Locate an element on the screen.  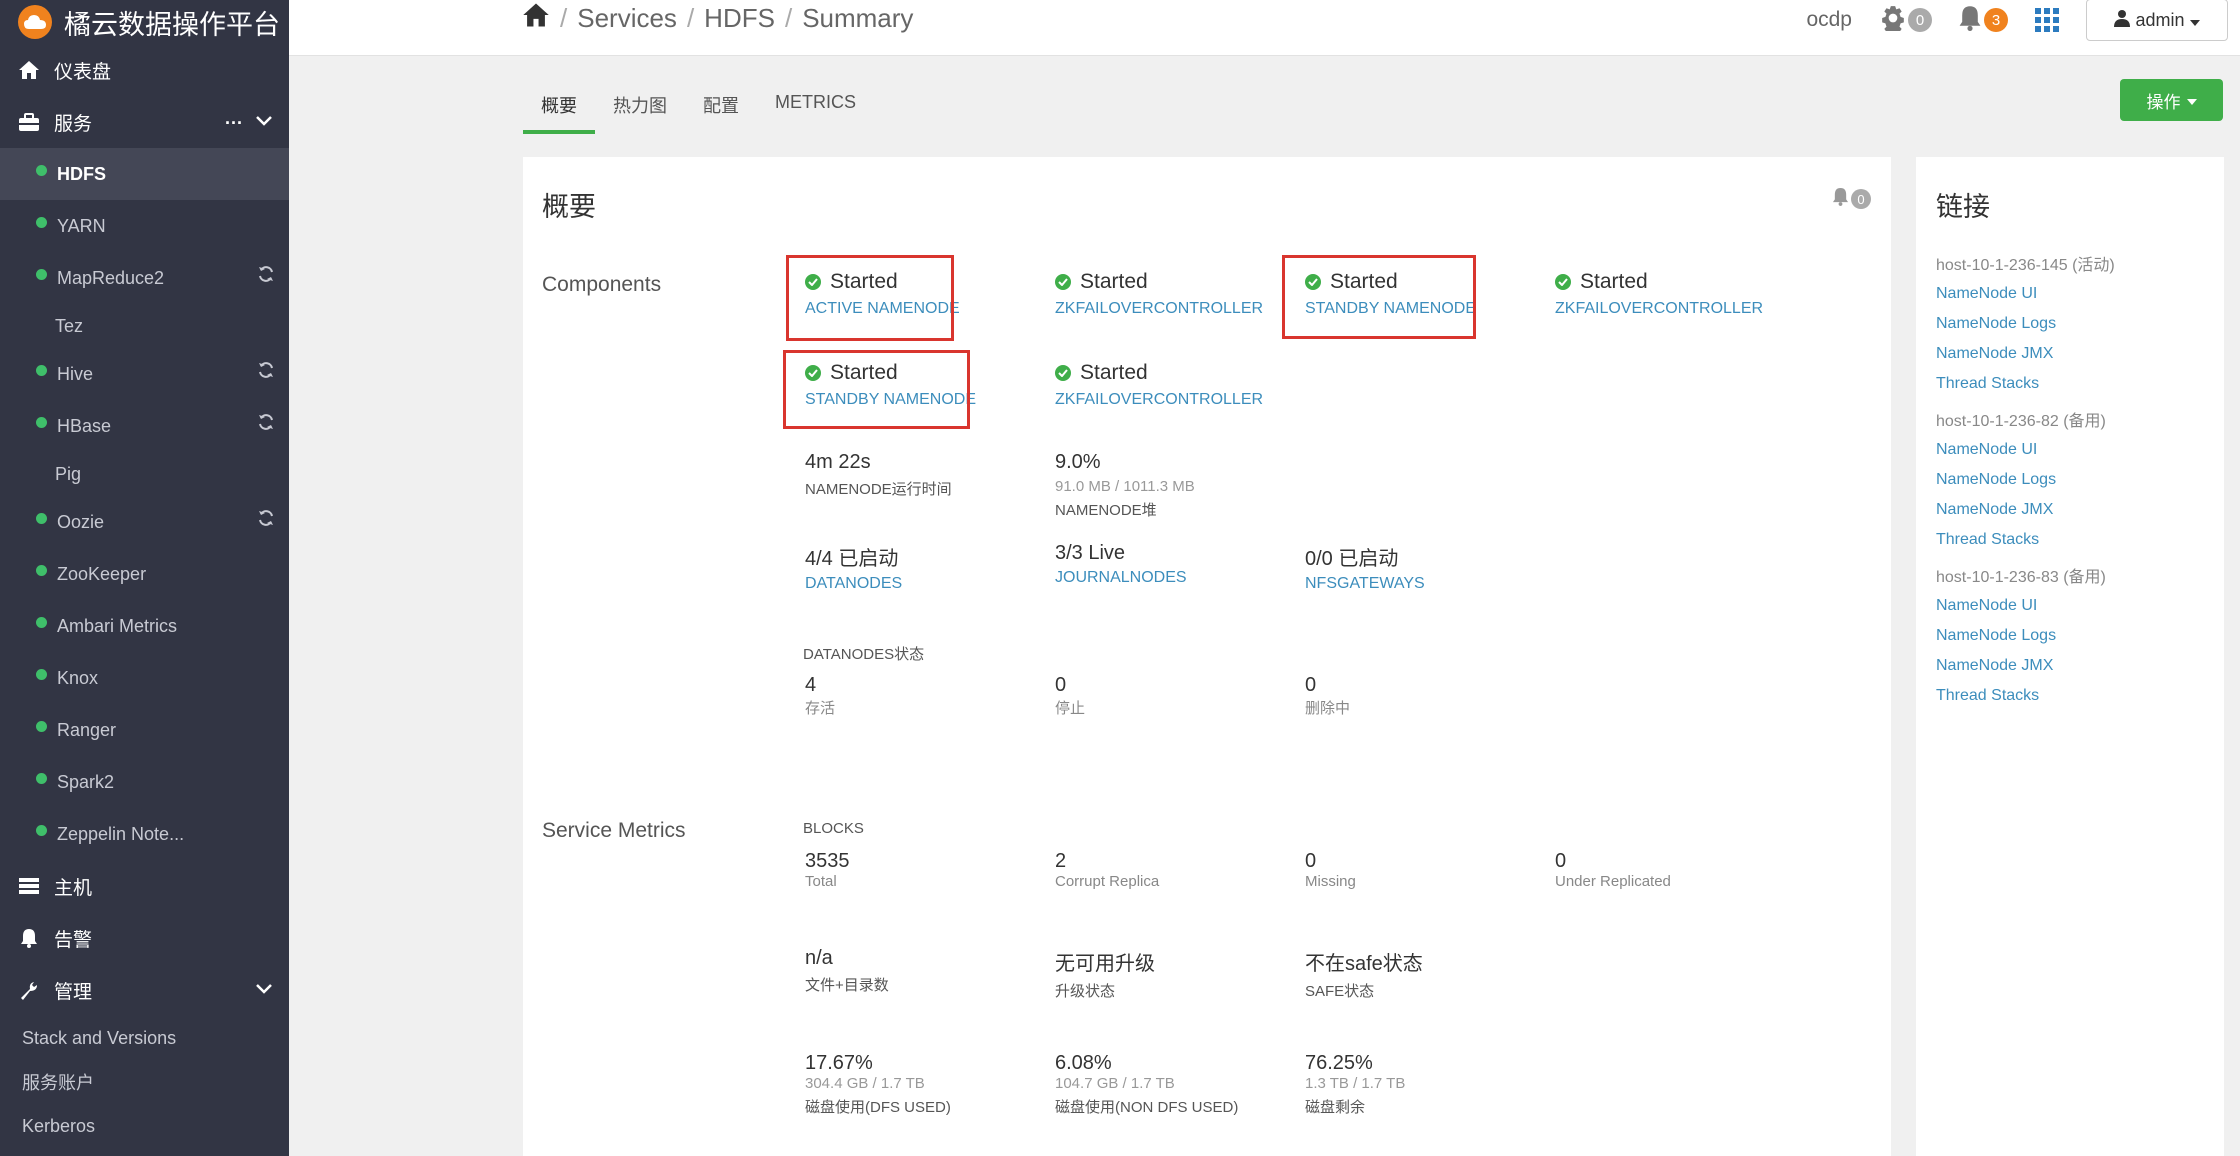
service-alerts-button: 0 is located at coordinates (1851, 199).